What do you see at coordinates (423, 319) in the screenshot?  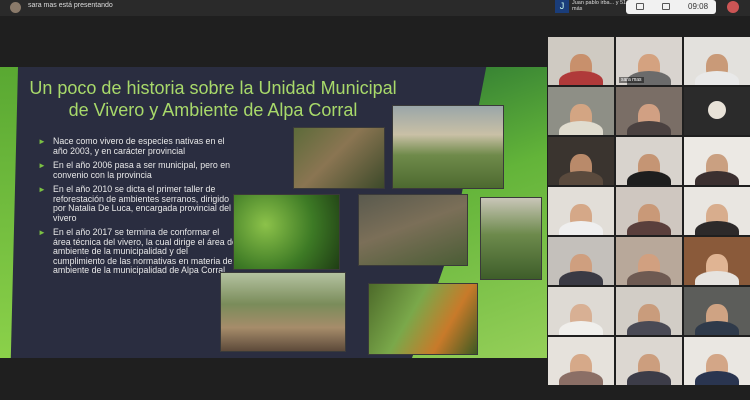 I see `slide-photo-garden` at bounding box center [423, 319].